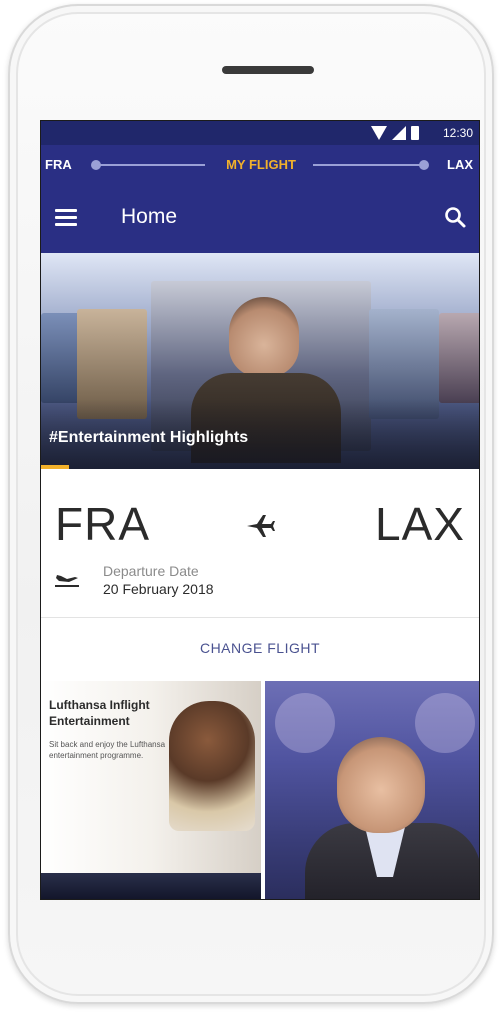 The height and width of the screenshot is (1012, 501). What do you see at coordinates (460, 164) in the screenshot?
I see `strip-destination: LAX` at bounding box center [460, 164].